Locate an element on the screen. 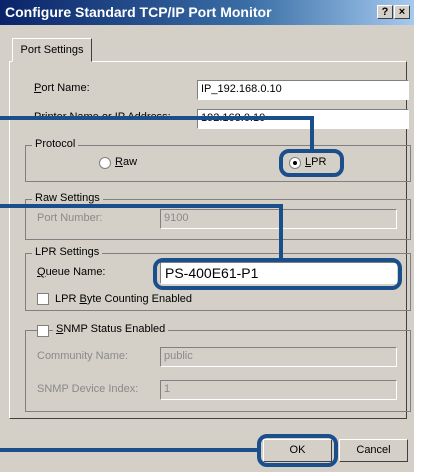 Image resolution: width=427 pixels, height=472 pixels. port-number-label: Port Number: is located at coordinates (70, 218).